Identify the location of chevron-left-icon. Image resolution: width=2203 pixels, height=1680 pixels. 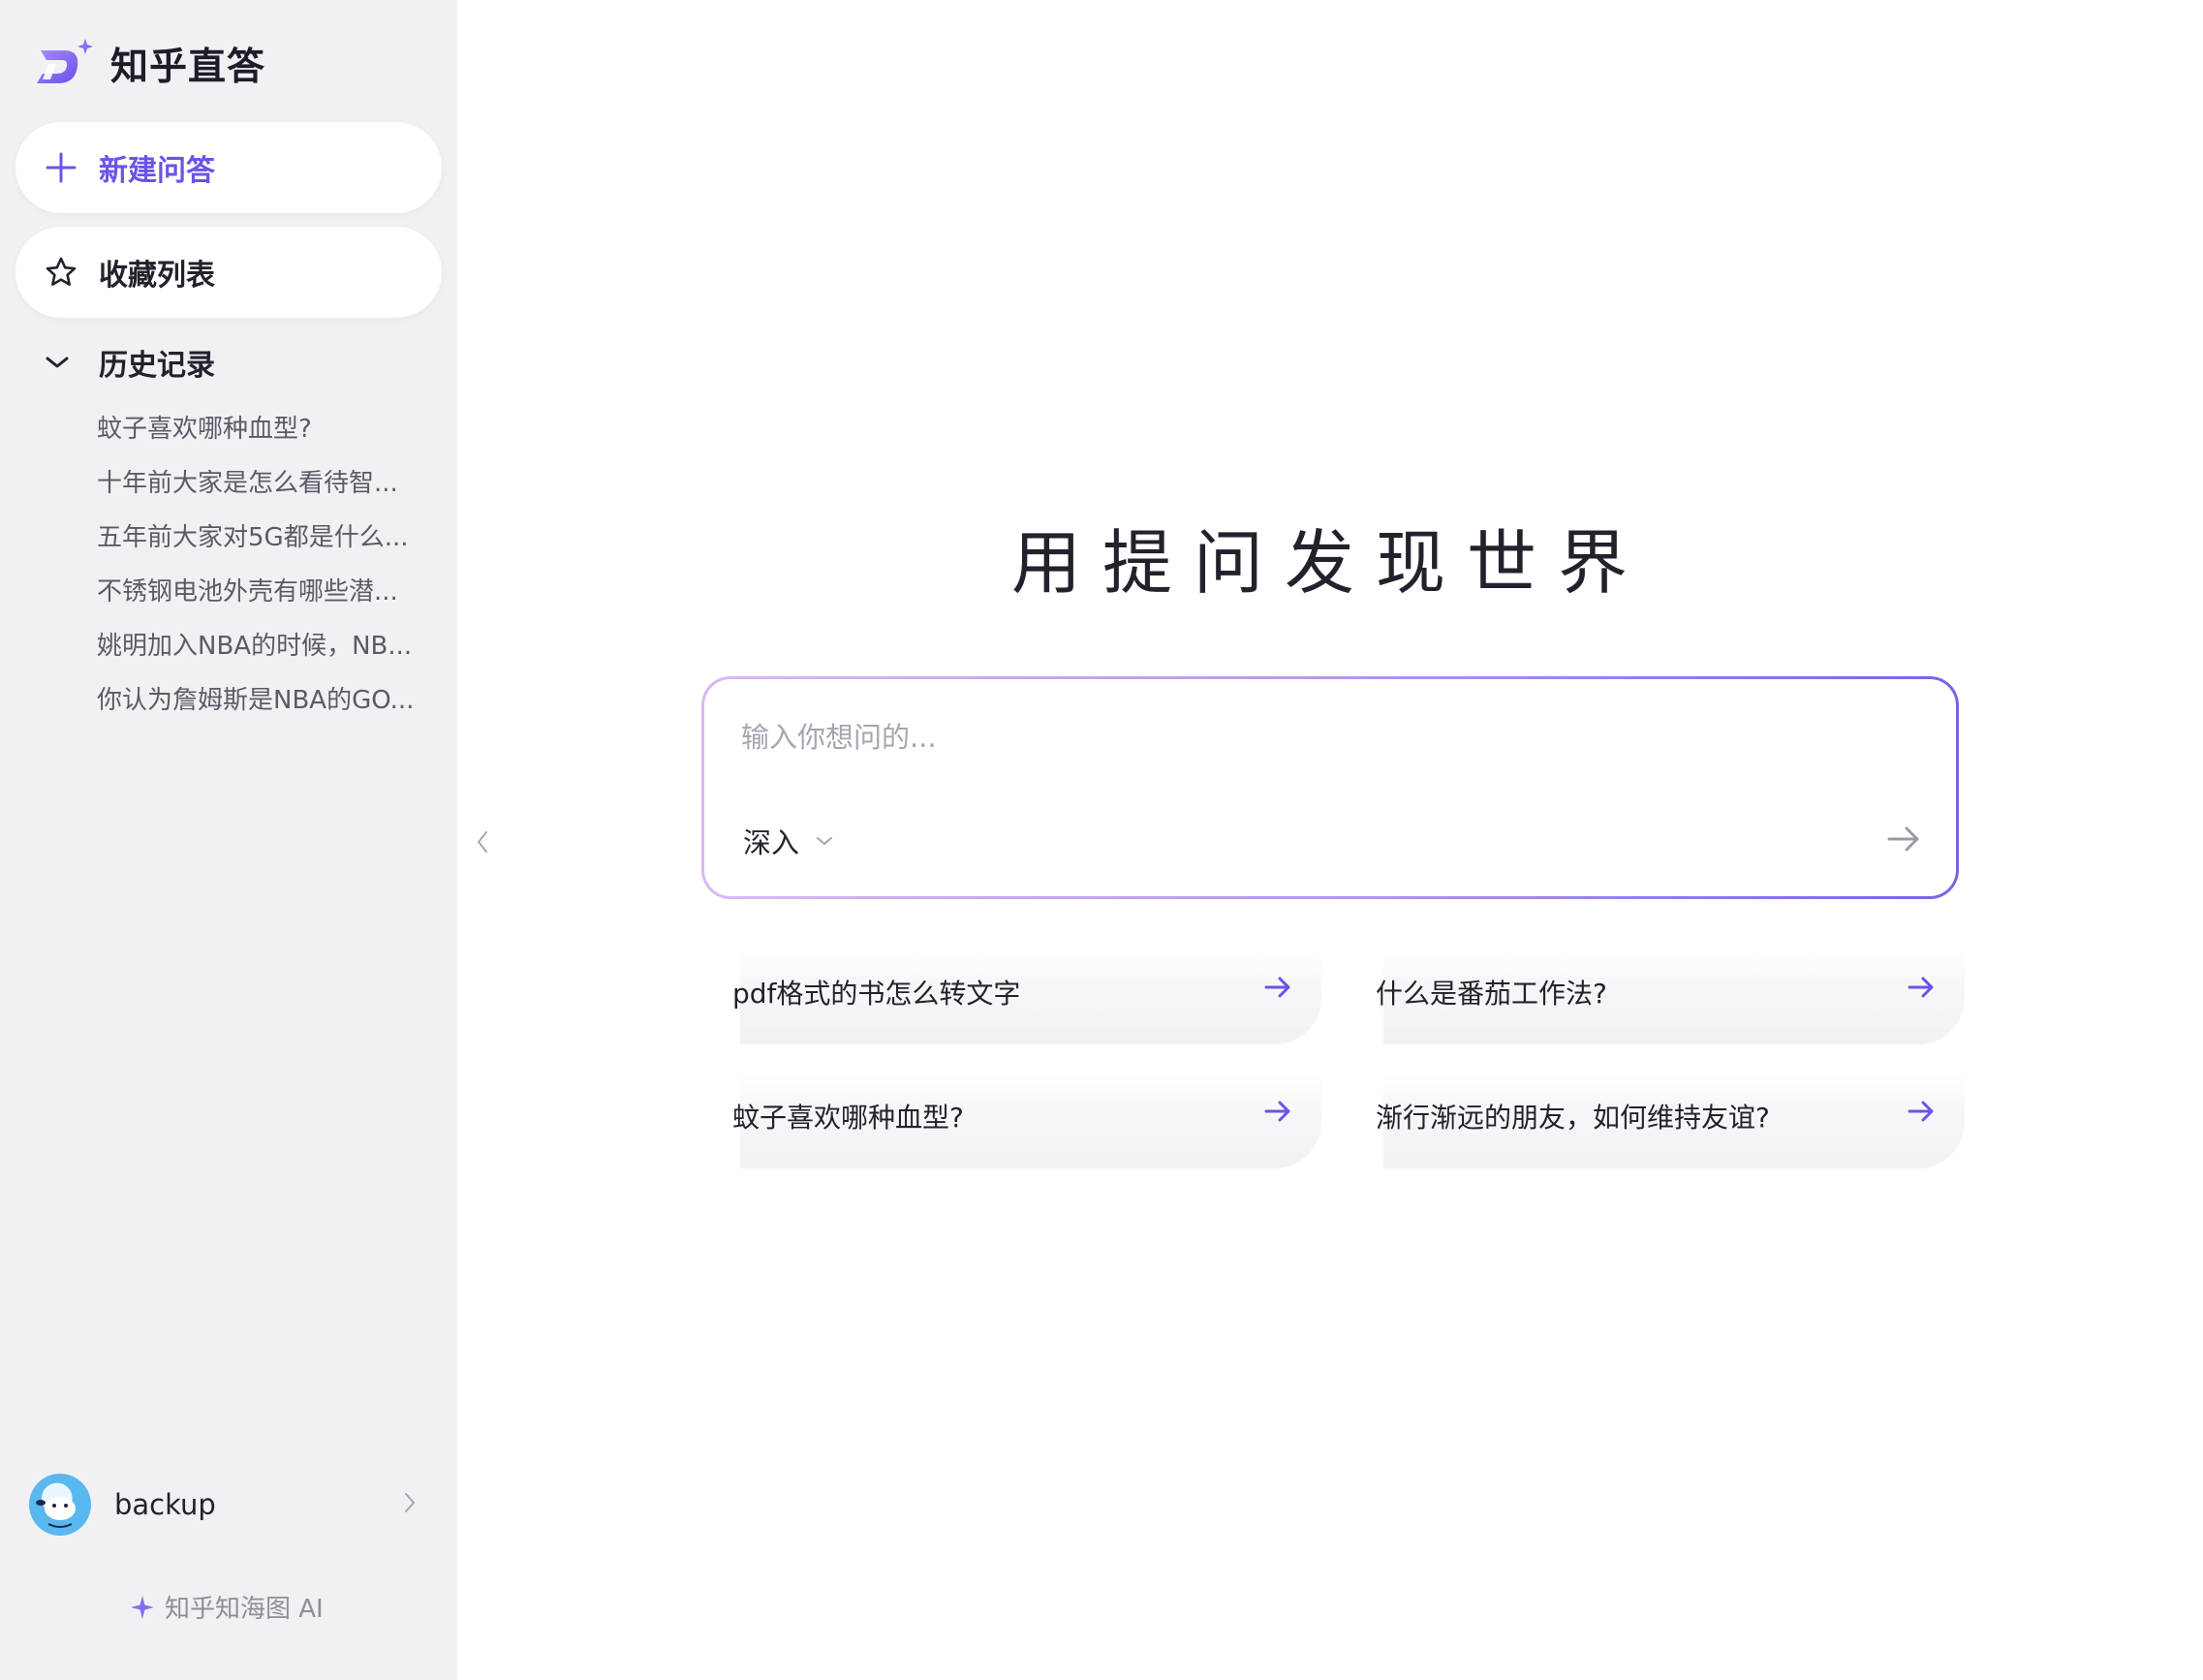
(482, 842).